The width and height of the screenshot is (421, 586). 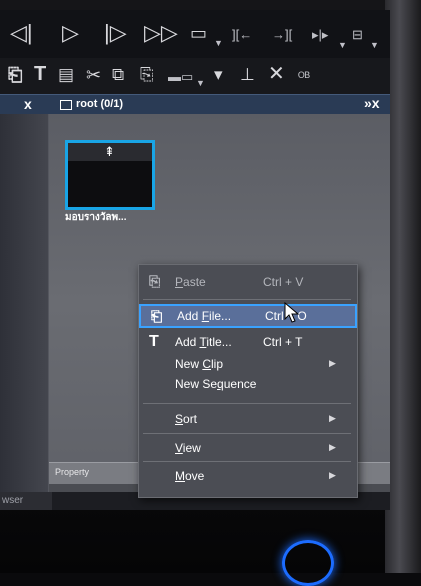 I want to click on browser-tab: wser, so click(x=26, y=501).